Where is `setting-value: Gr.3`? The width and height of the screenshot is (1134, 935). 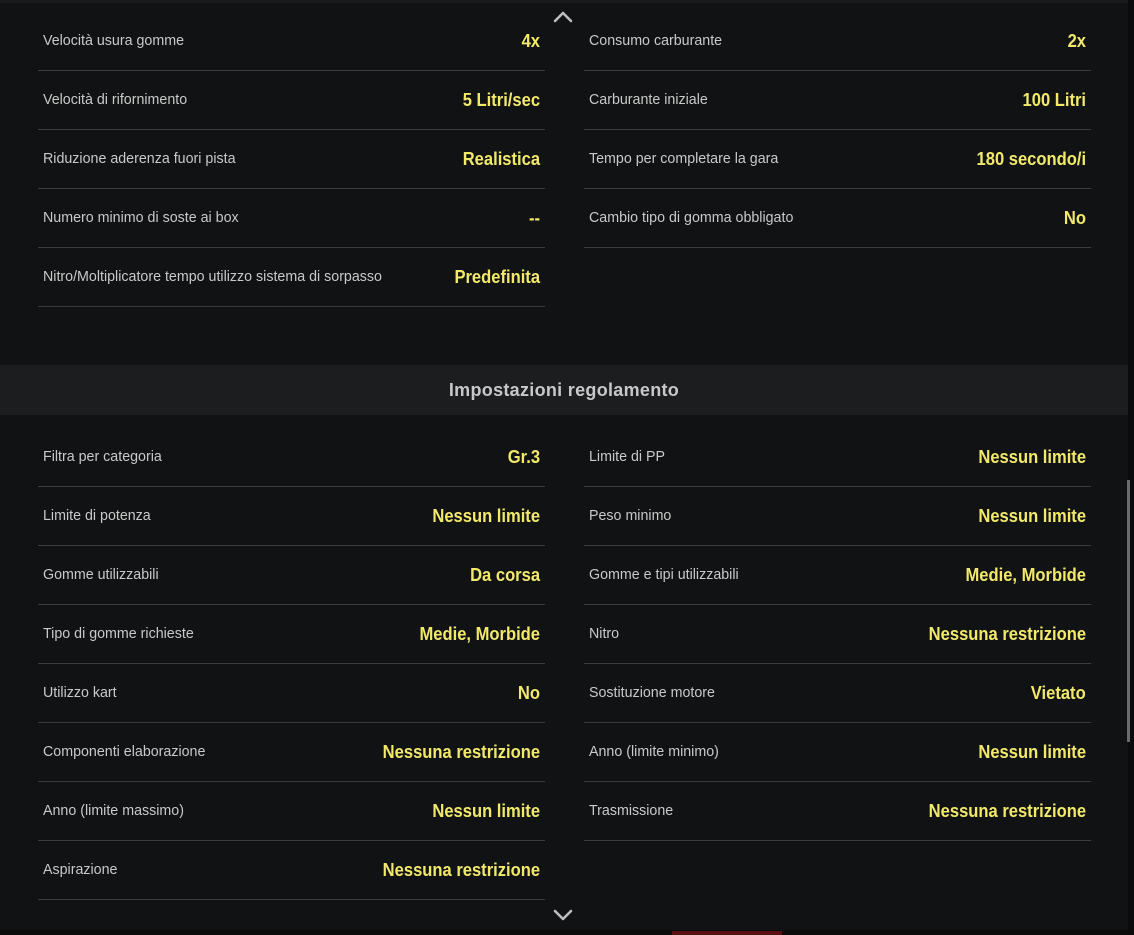
setting-value: Gr.3 is located at coordinates (523, 457).